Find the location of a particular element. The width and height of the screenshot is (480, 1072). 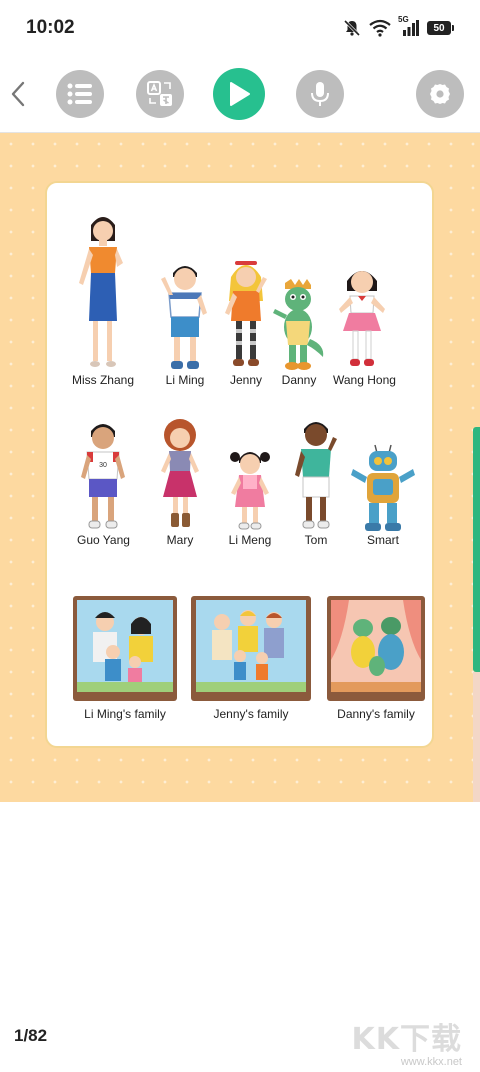

catalog-button is located at coordinates (80, 94).